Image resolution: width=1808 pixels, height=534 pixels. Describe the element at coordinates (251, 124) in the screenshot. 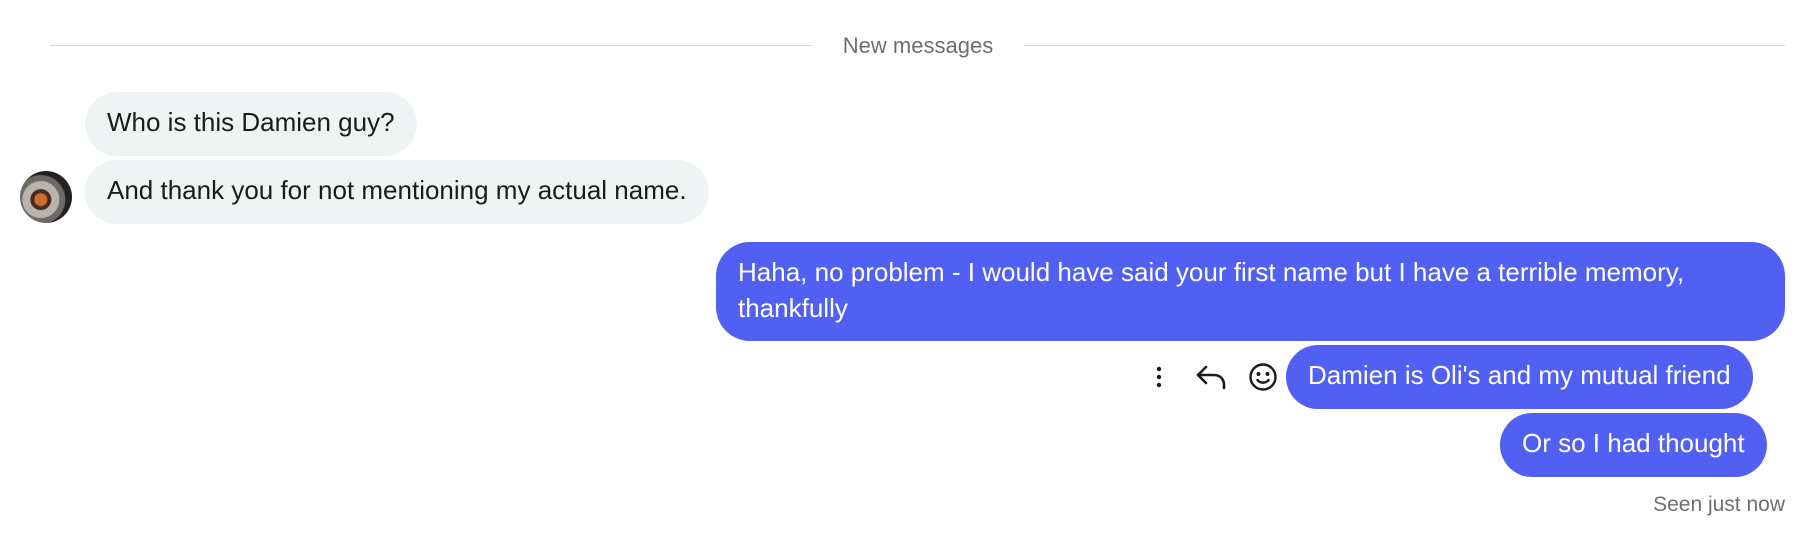

I see `incoming-message: Who is this Damien guy?` at that location.